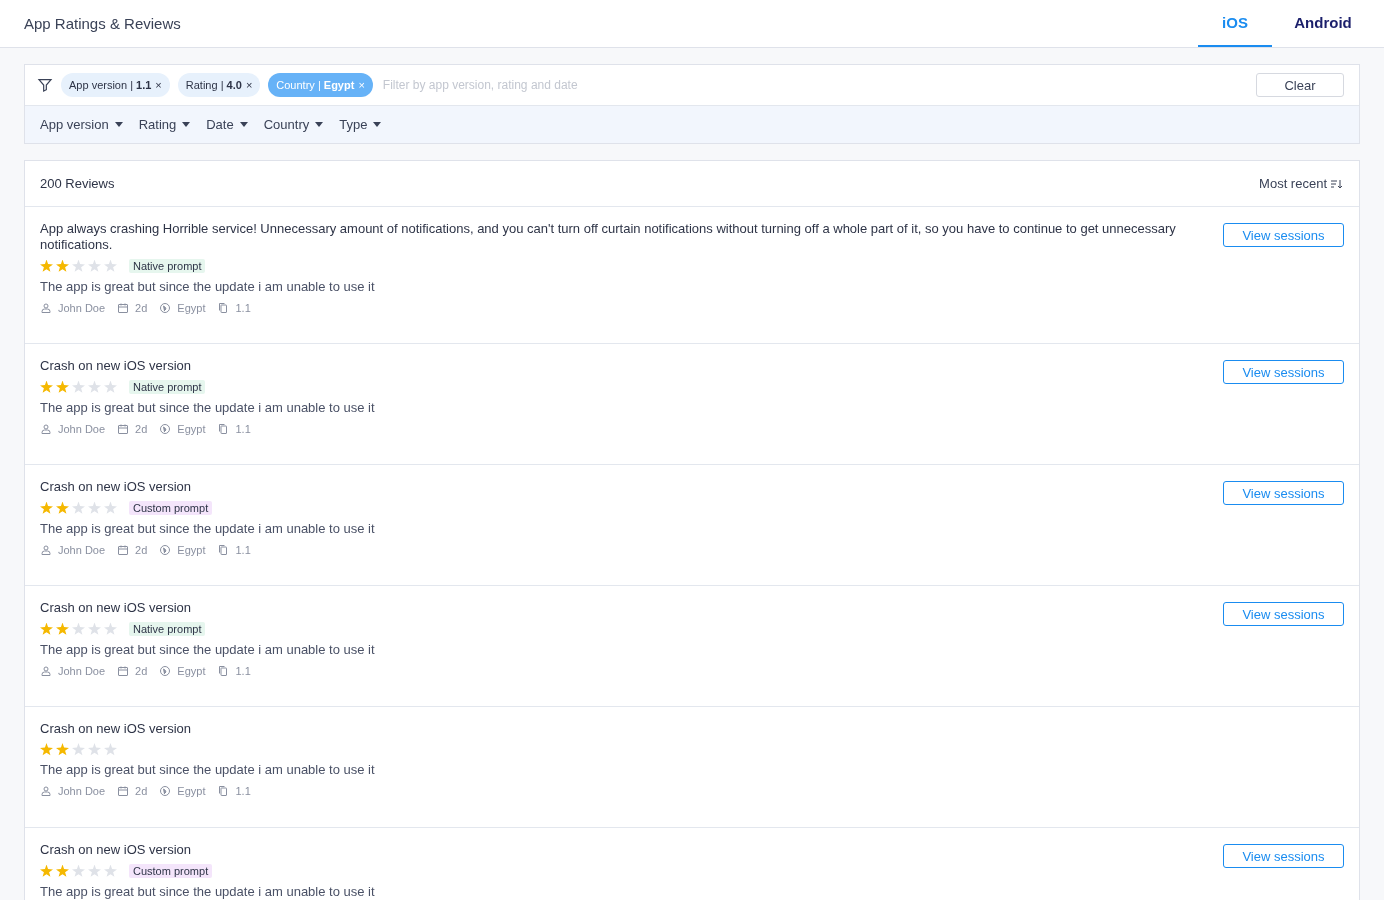 Image resolution: width=1384 pixels, height=900 pixels. Describe the element at coordinates (164, 124) in the screenshot. I see `filter-dropdown: Rating` at that location.